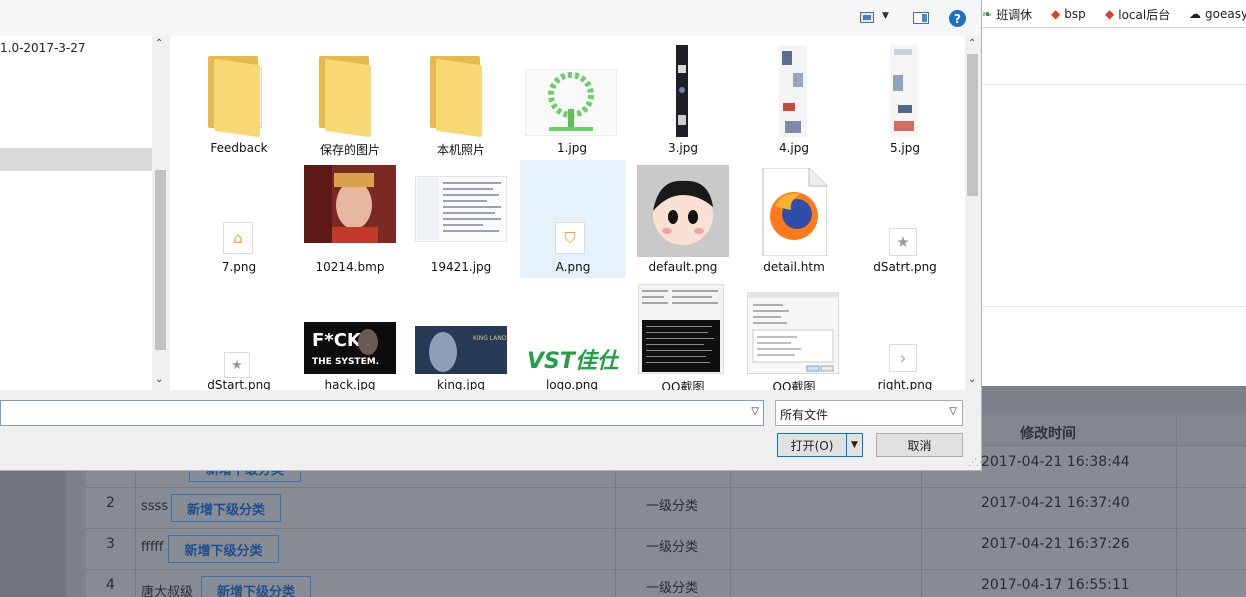 The width and height of the screenshot is (1246, 597). What do you see at coordinates (43, 48) in the screenshot?
I see `nav-item-label: 1.0-2017-3-27` at bounding box center [43, 48].